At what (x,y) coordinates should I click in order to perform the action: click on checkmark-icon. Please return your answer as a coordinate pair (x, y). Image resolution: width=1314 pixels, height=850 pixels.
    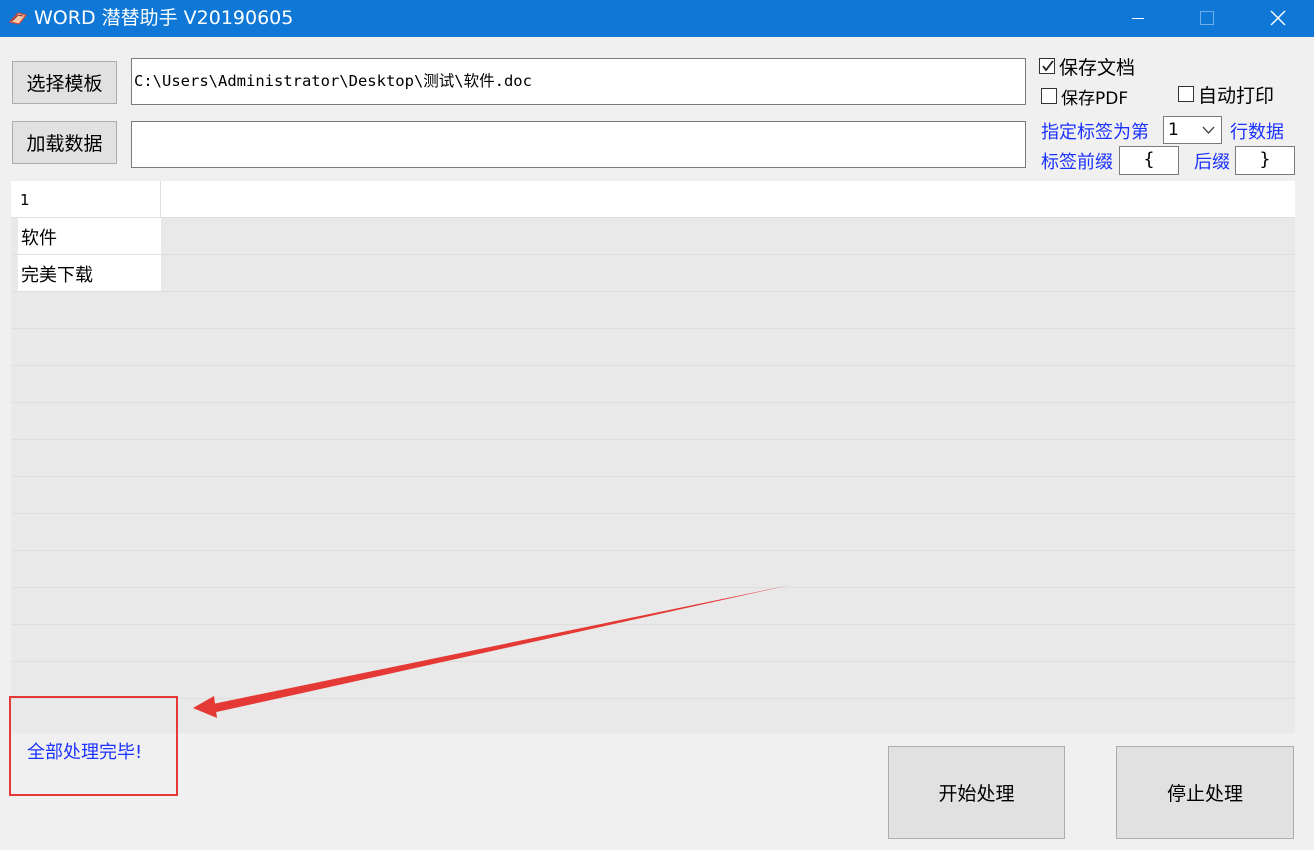
    Looking at the image, I should click on (1048, 66).